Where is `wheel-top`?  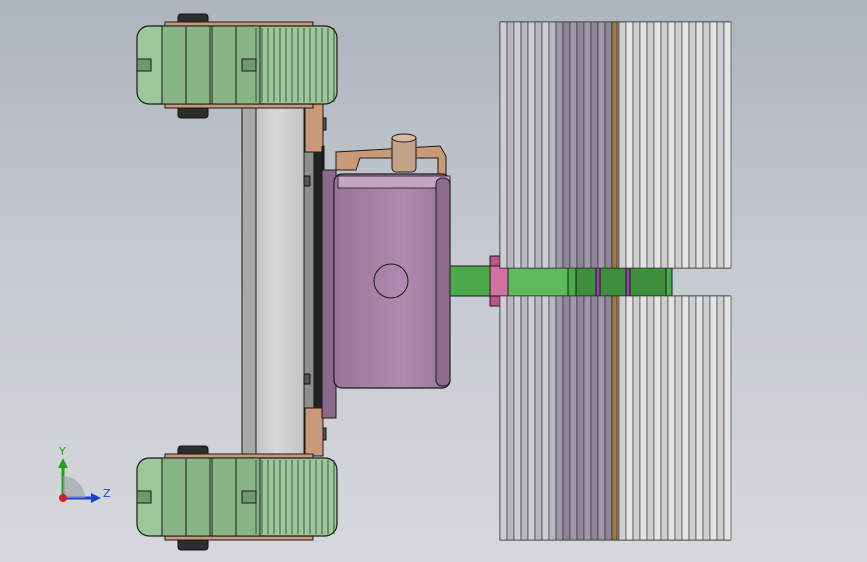 wheel-top is located at coordinates (237, 66).